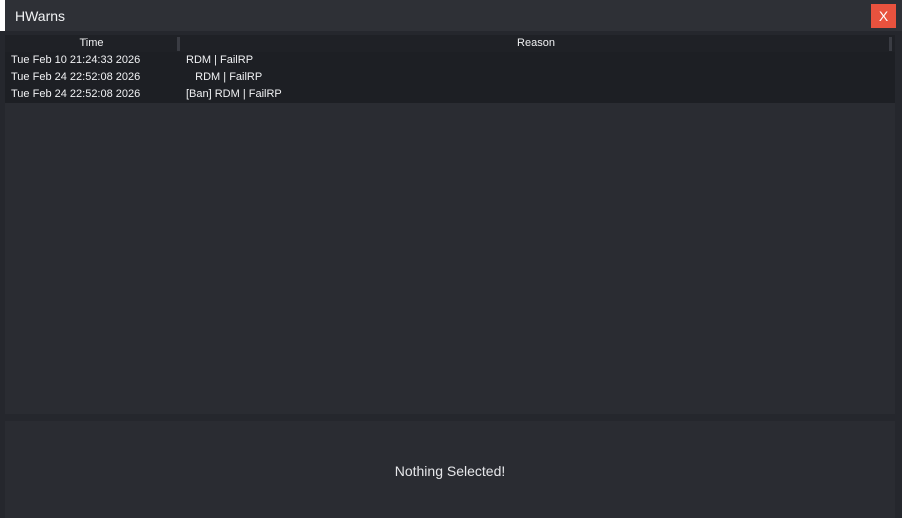 Image resolution: width=902 pixels, height=518 pixels. I want to click on close-button: X, so click(883, 16).